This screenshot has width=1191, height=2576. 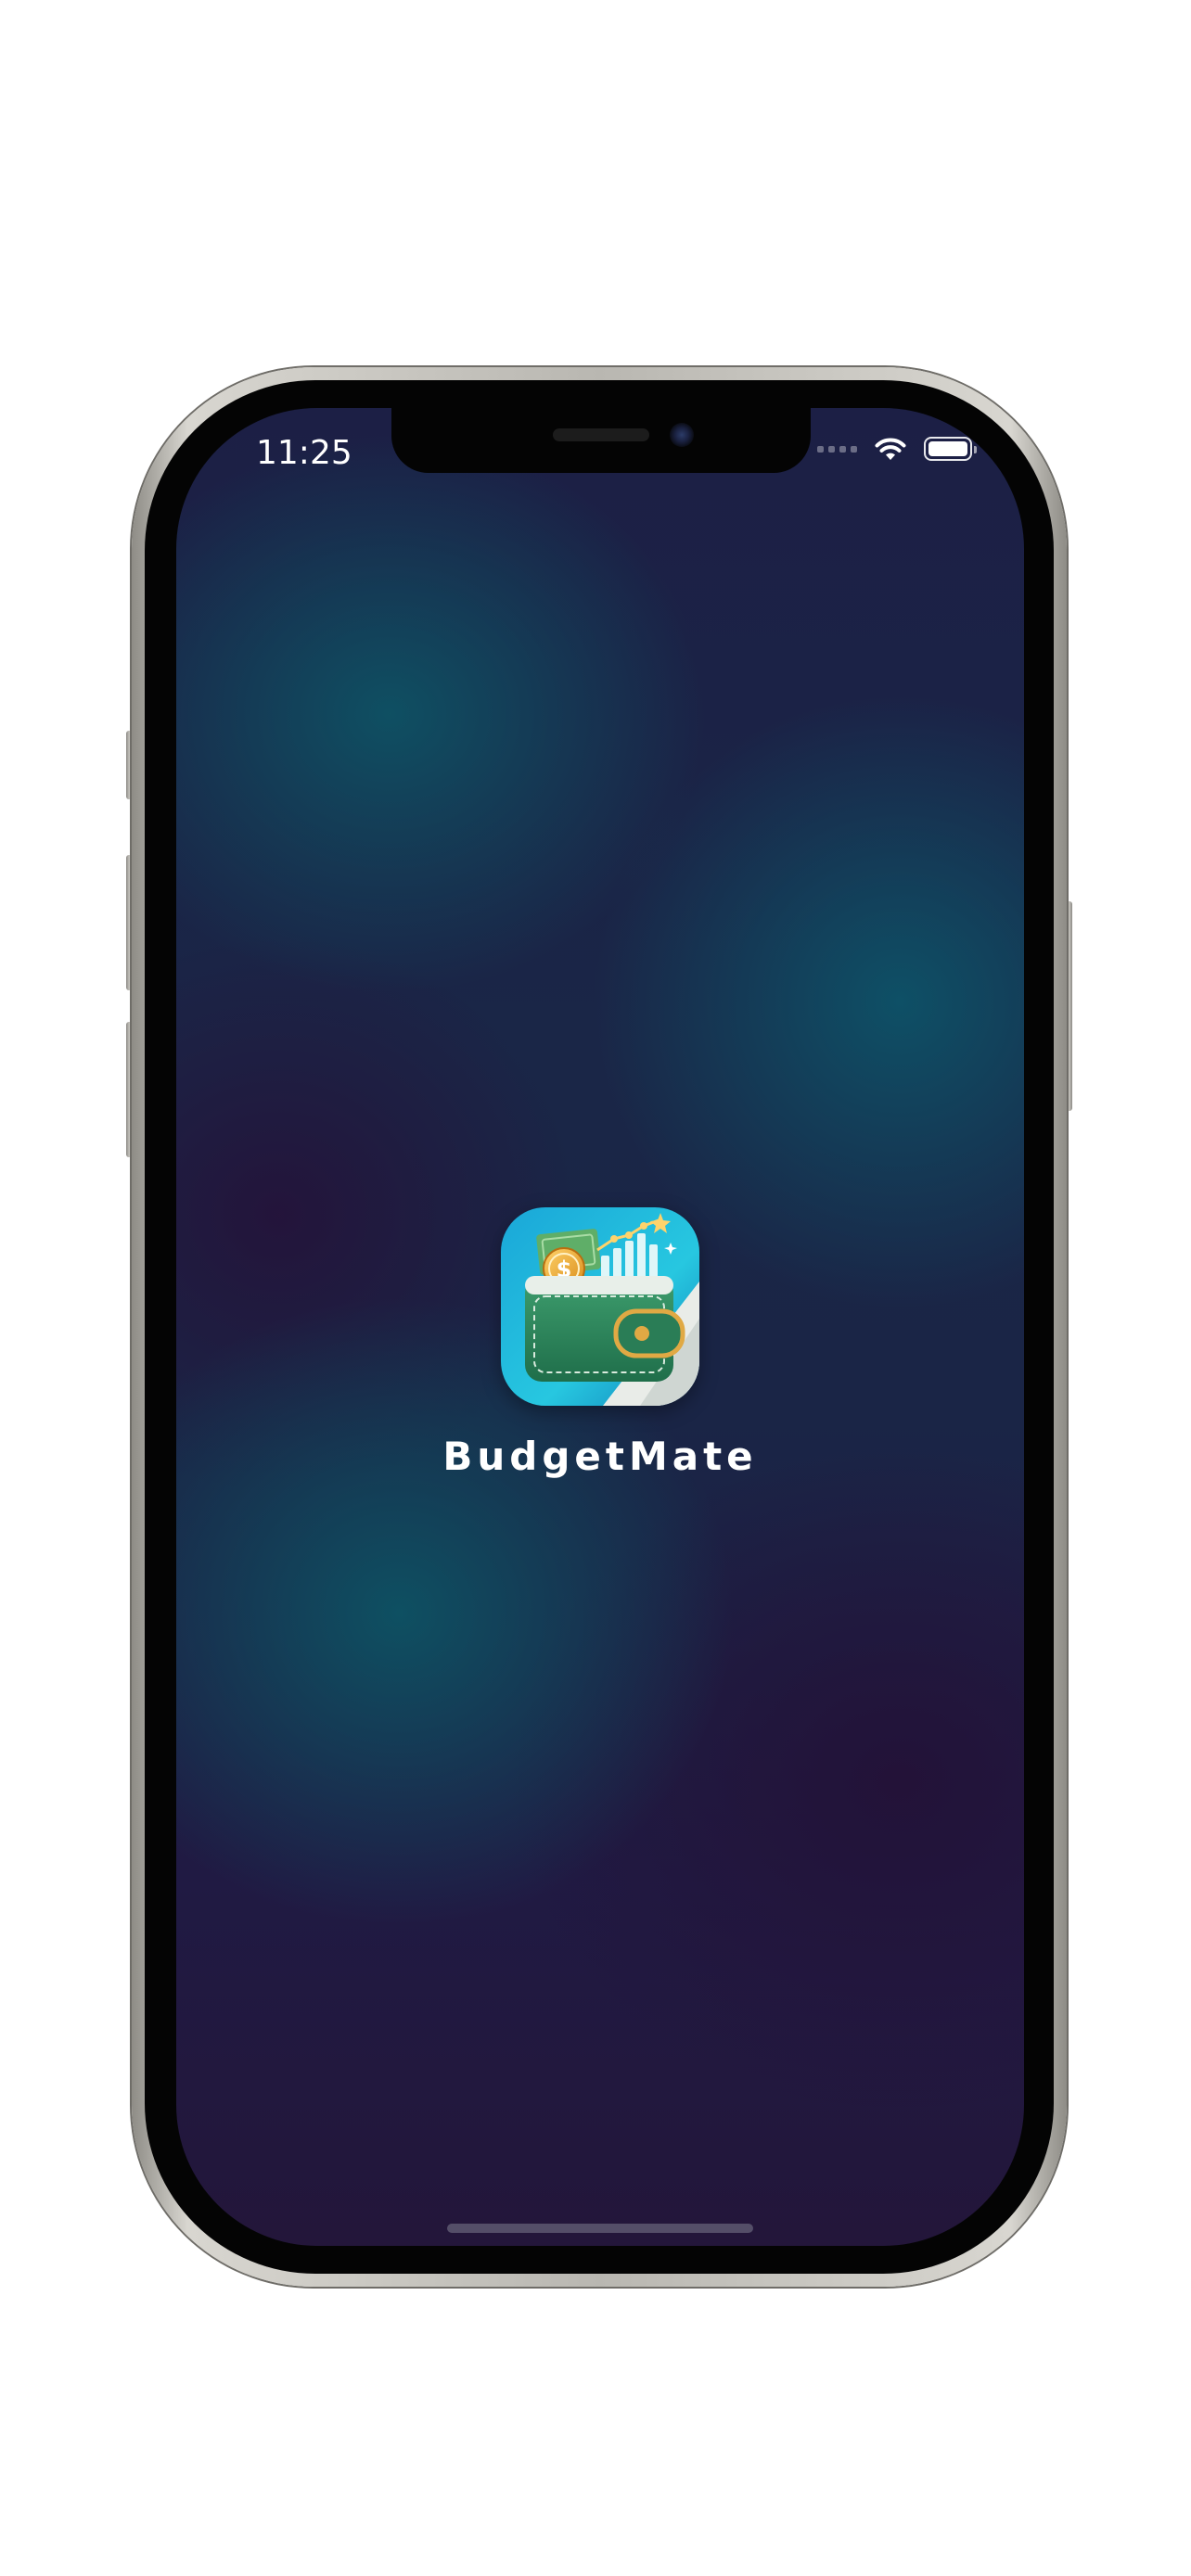 I want to click on app-name: BudgetMate, so click(x=600, y=1457).